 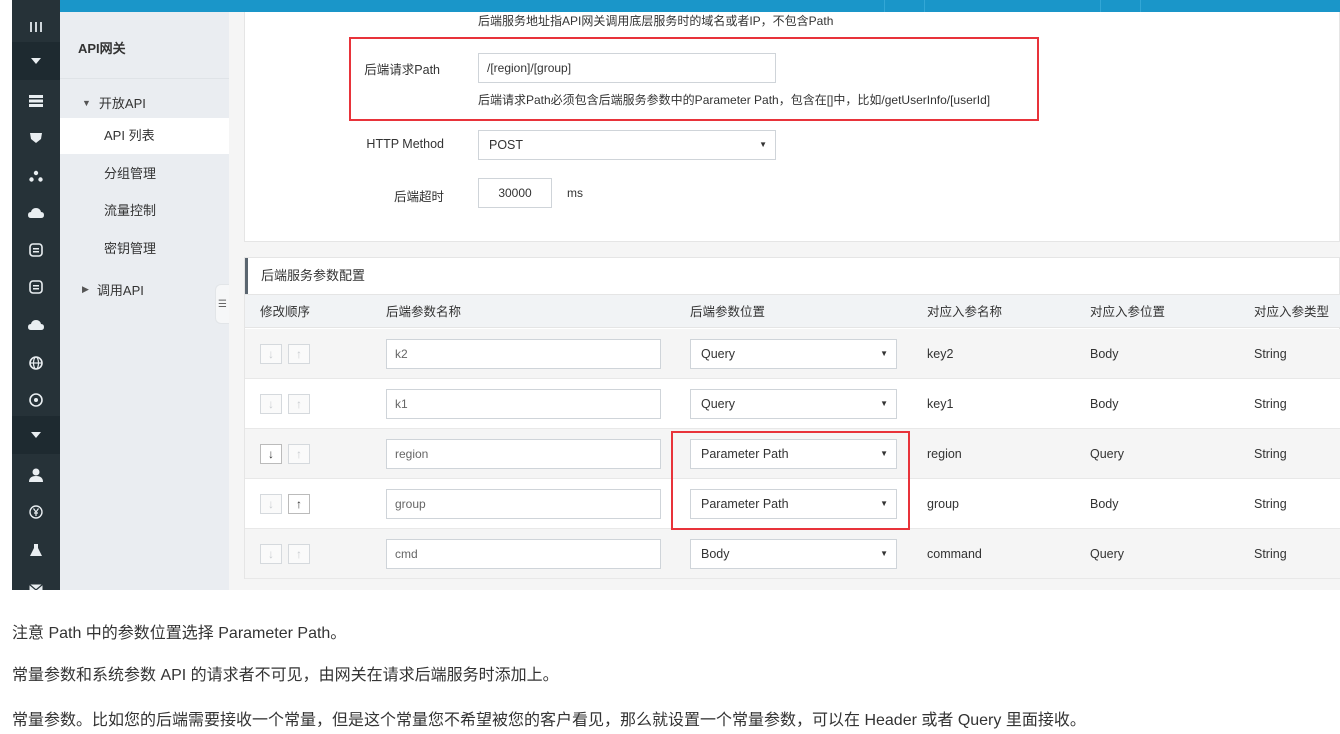 What do you see at coordinates (36, 213) in the screenshot?
I see `cloud-upload-icon` at bounding box center [36, 213].